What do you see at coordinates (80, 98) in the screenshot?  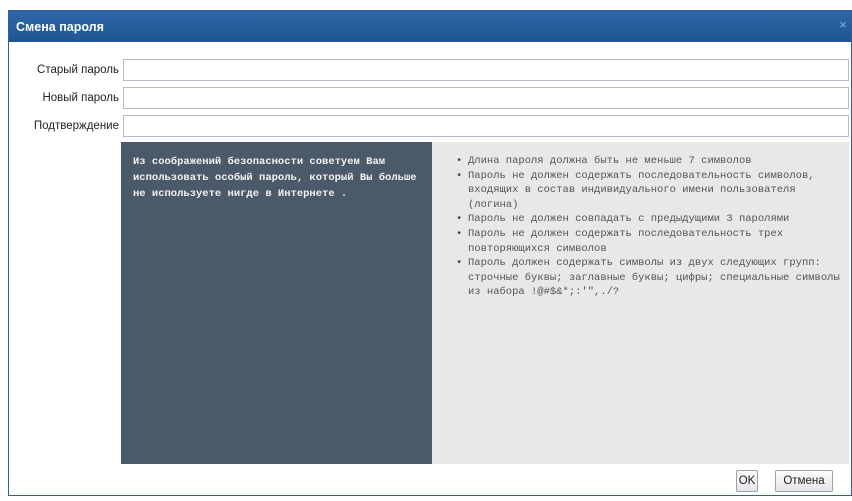 I see `new-password-label: Новый пароль` at bounding box center [80, 98].